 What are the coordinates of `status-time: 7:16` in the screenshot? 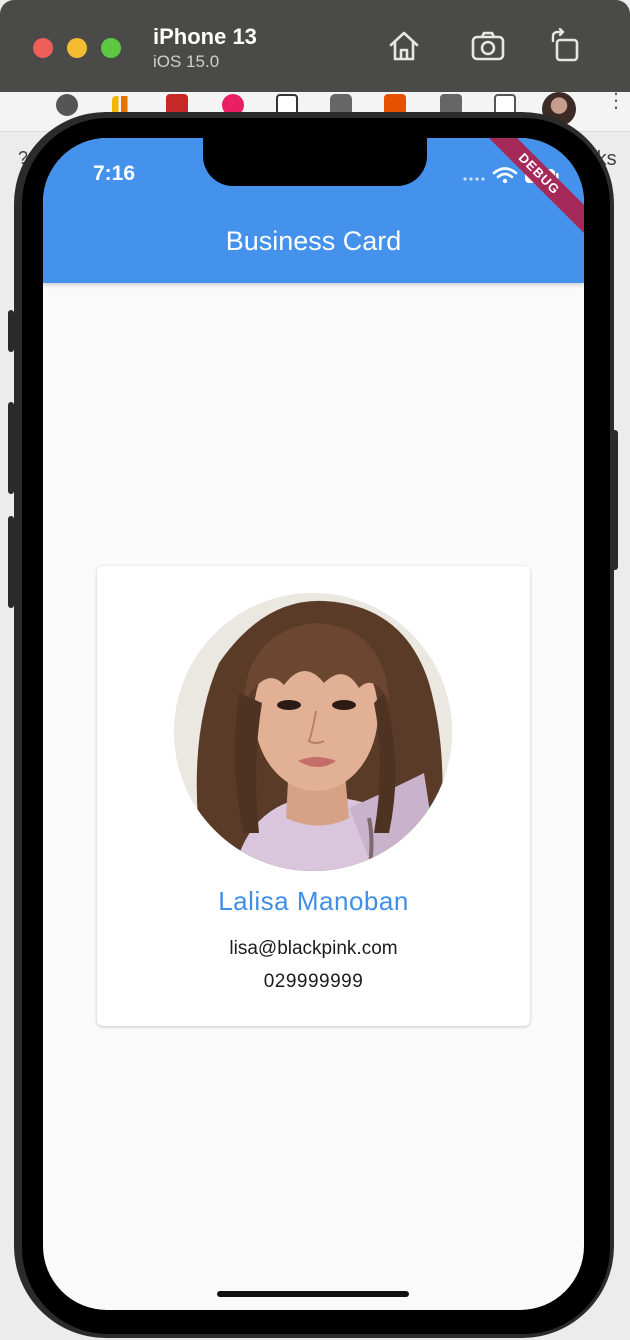 It's located at (114, 173).